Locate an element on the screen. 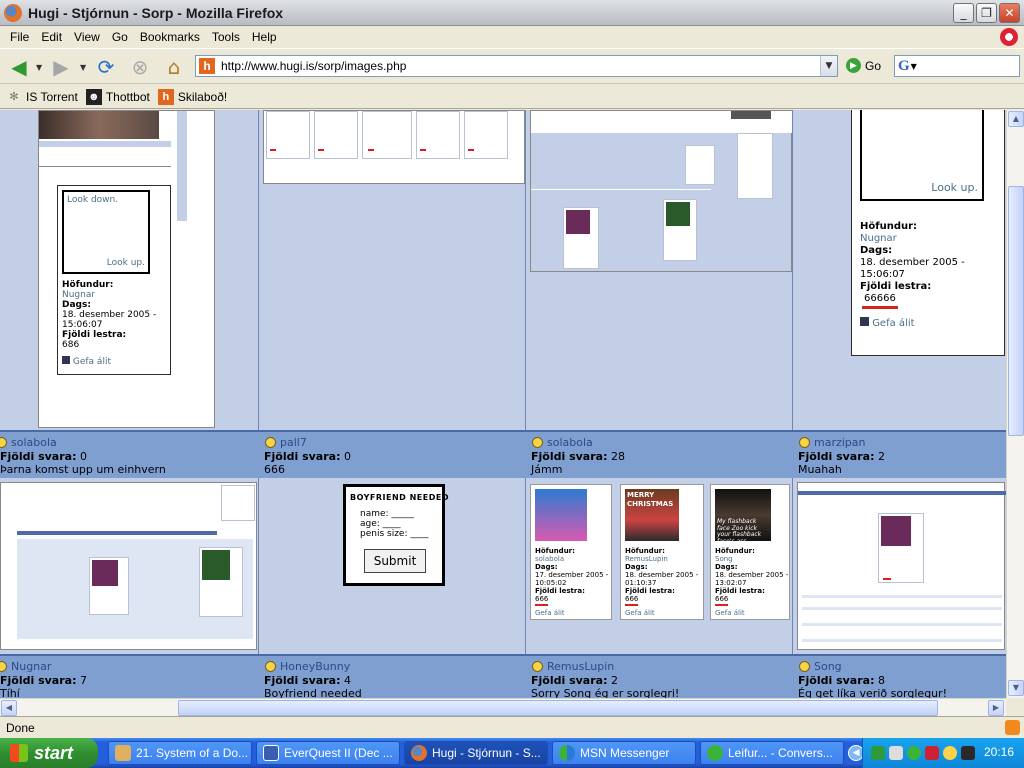 This screenshot has height=768, width=1024. taskbar-item-msn: MSN Messenger is located at coordinates (624, 753).